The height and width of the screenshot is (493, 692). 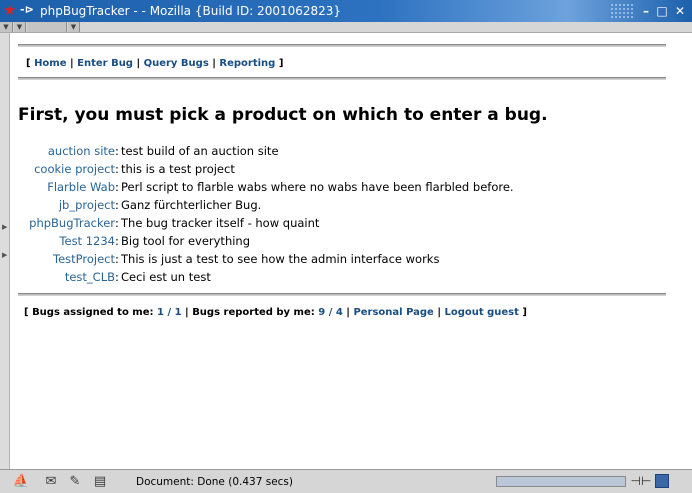 What do you see at coordinates (176, 63) in the screenshot?
I see `nav-link-query-bugs: Query Bugs` at bounding box center [176, 63].